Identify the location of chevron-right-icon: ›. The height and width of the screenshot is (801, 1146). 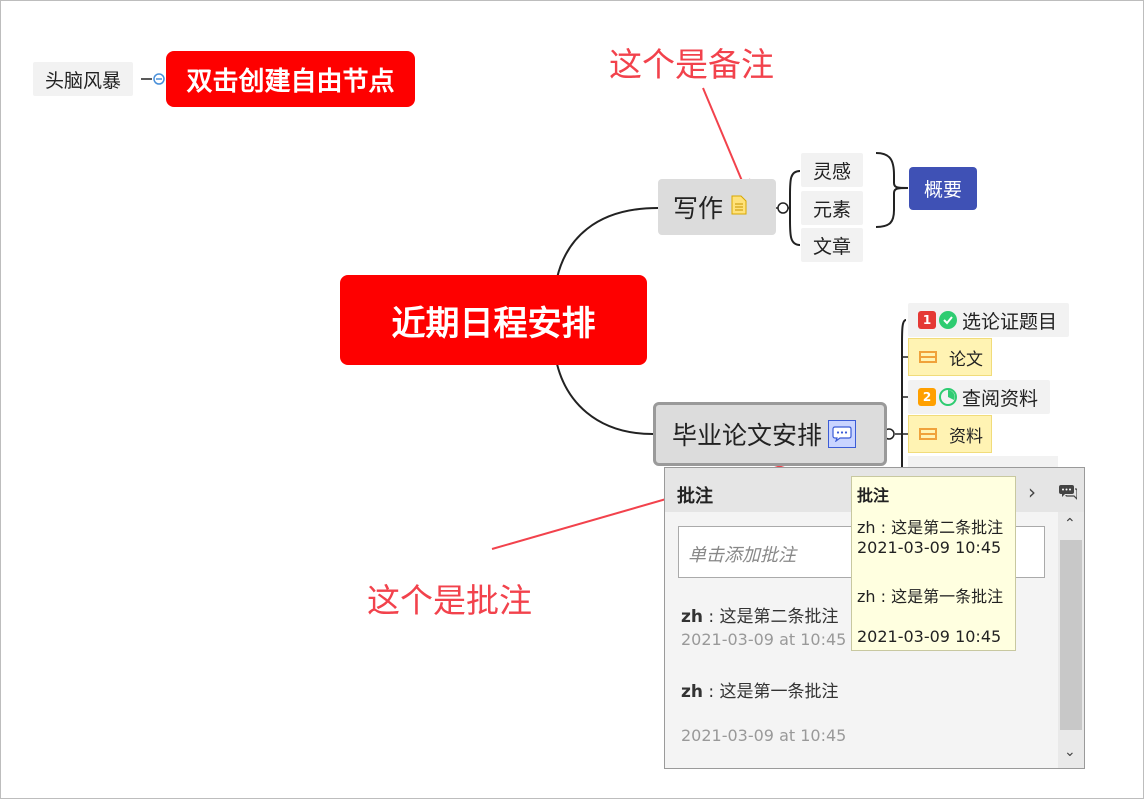
(1032, 492).